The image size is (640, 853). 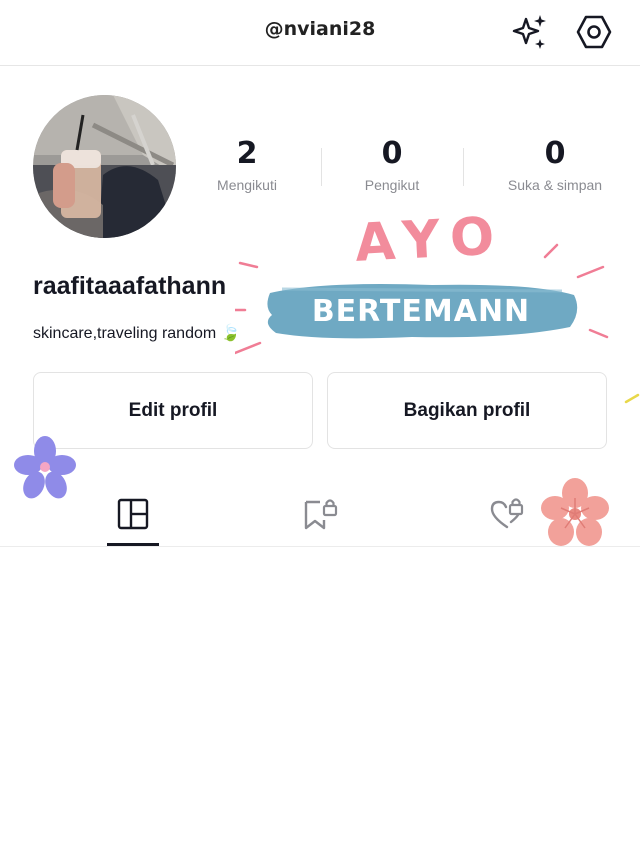 I want to click on stat-followers: 0 Pengikut, so click(x=392, y=163).